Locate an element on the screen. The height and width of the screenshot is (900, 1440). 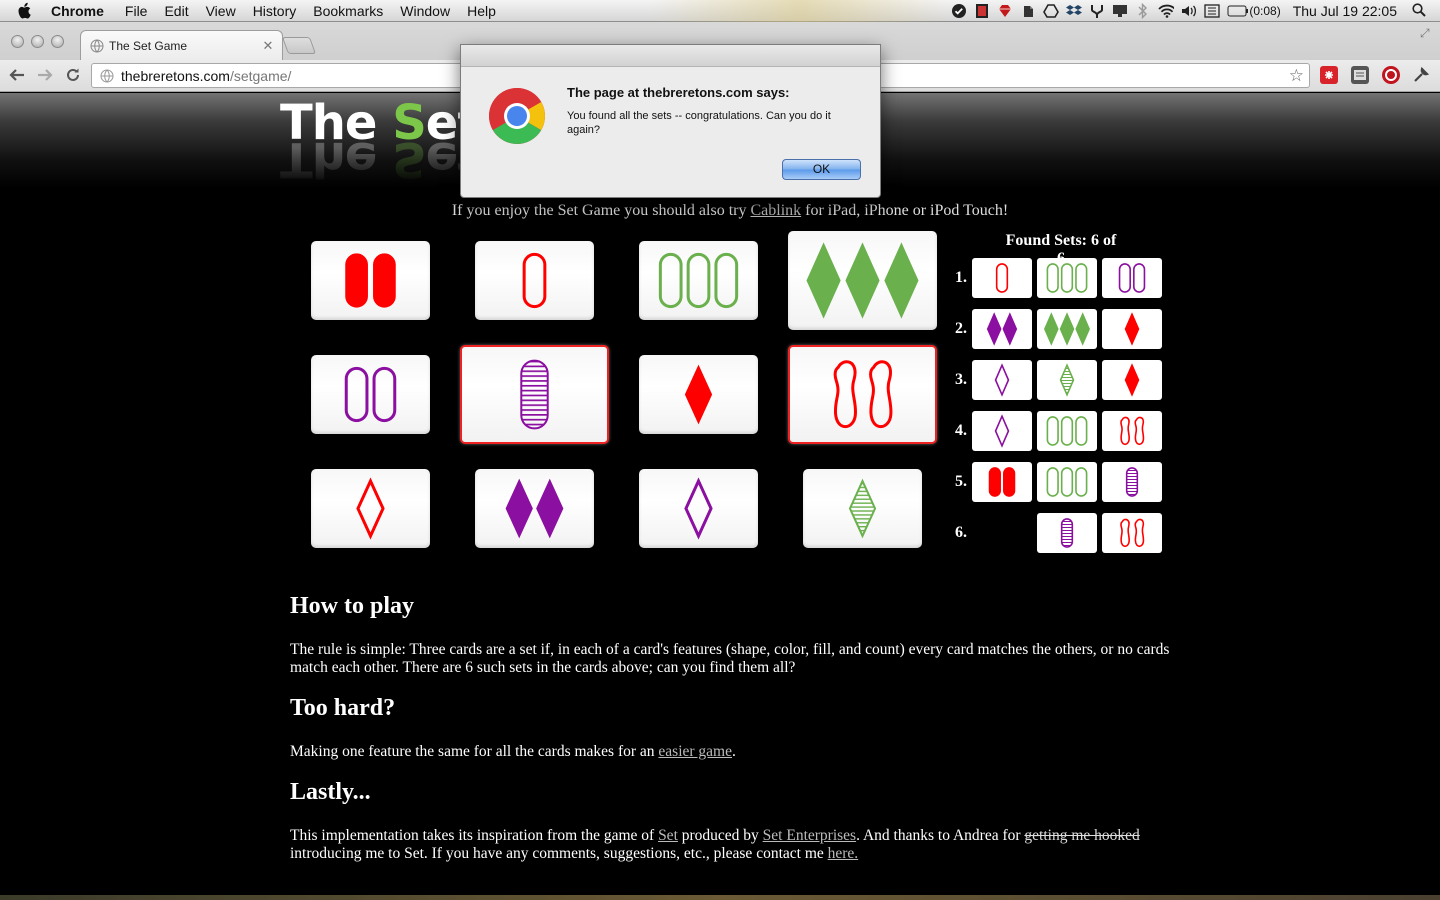
dropbox-icon is located at coordinates (1074, 11).